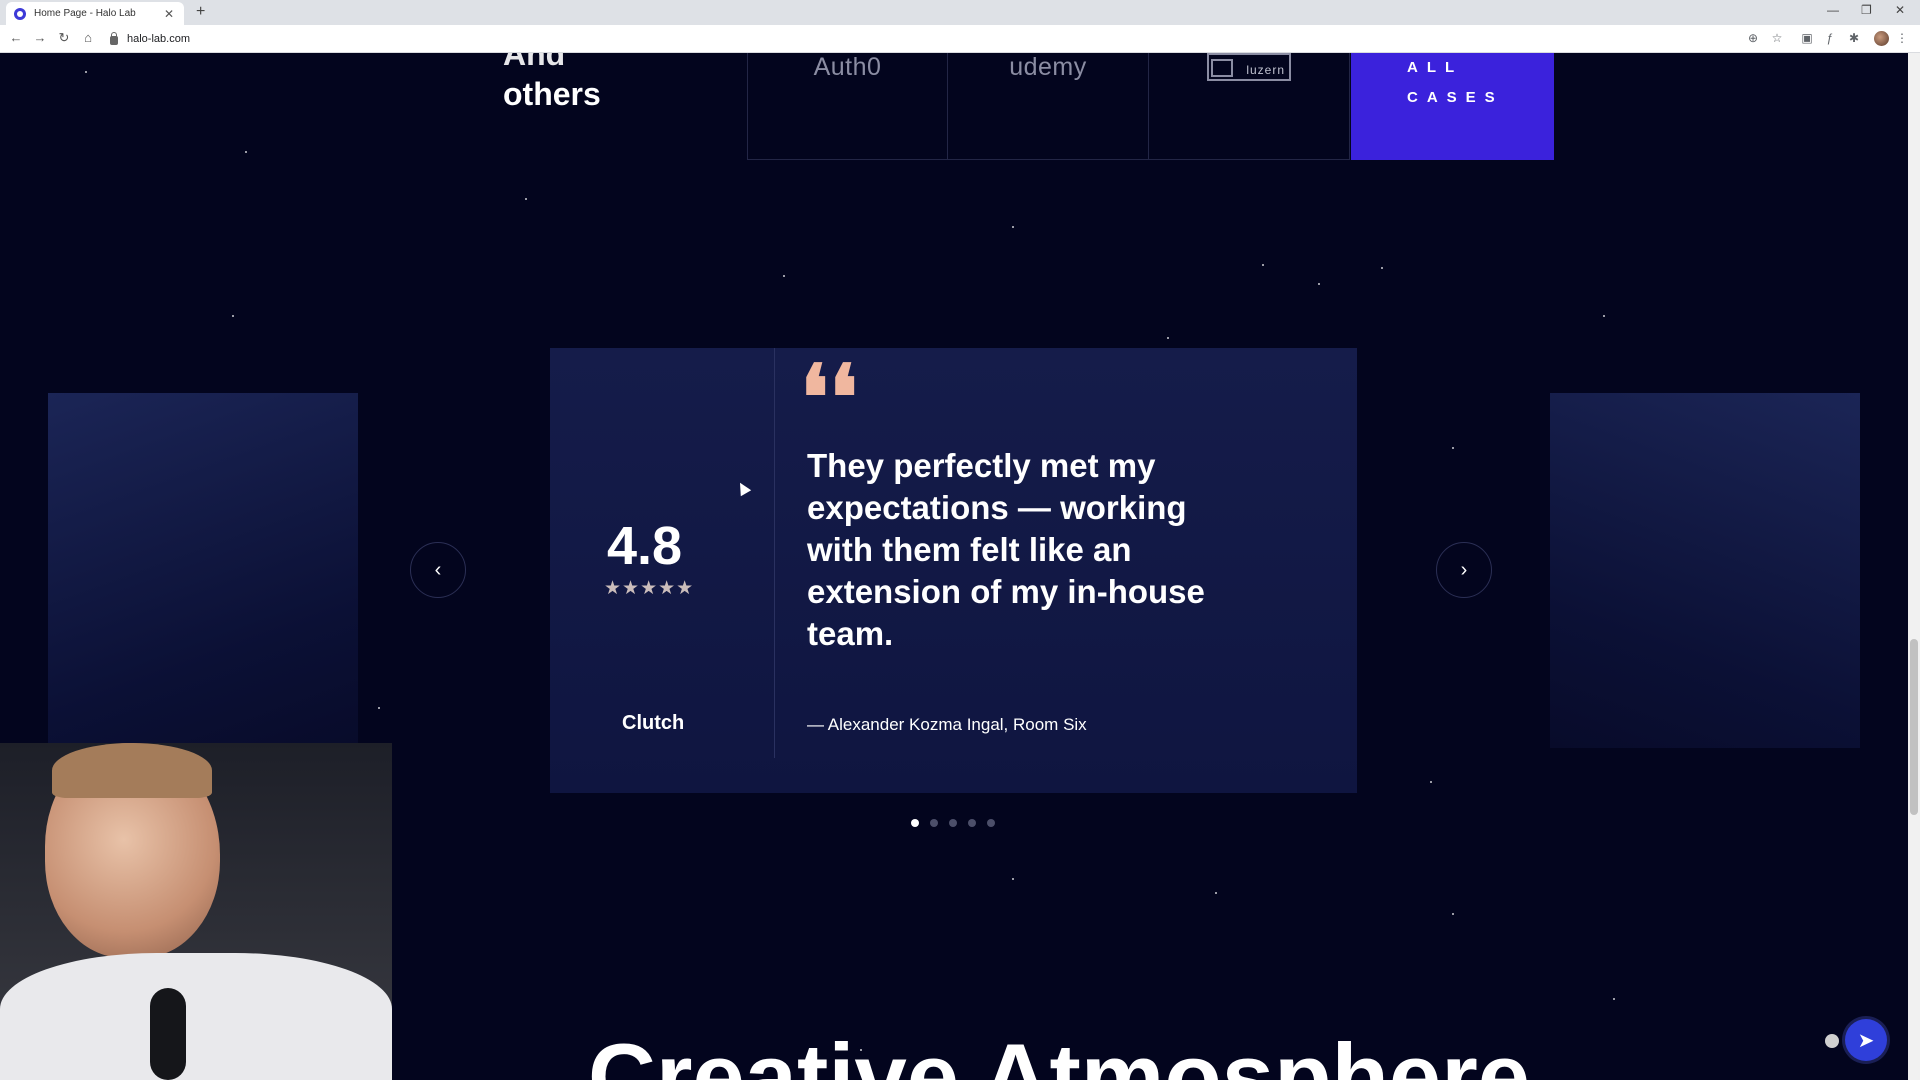 The width and height of the screenshot is (1920, 1080). What do you see at coordinates (1753, 38) in the screenshot?
I see `install-app-icon: ⊕` at bounding box center [1753, 38].